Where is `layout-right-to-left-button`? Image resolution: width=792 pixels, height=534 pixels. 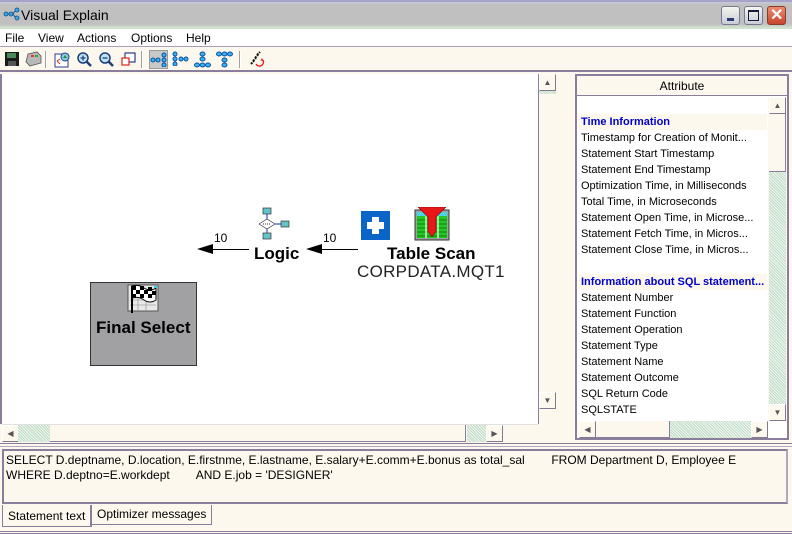
layout-right-to-left-button is located at coordinates (158, 59).